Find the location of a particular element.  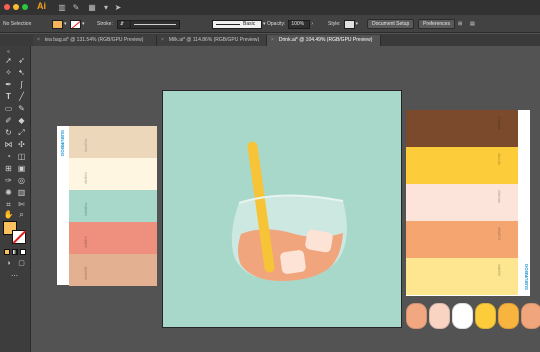

magic-wand-tool-icon: ✧ is located at coordinates (8, 73).